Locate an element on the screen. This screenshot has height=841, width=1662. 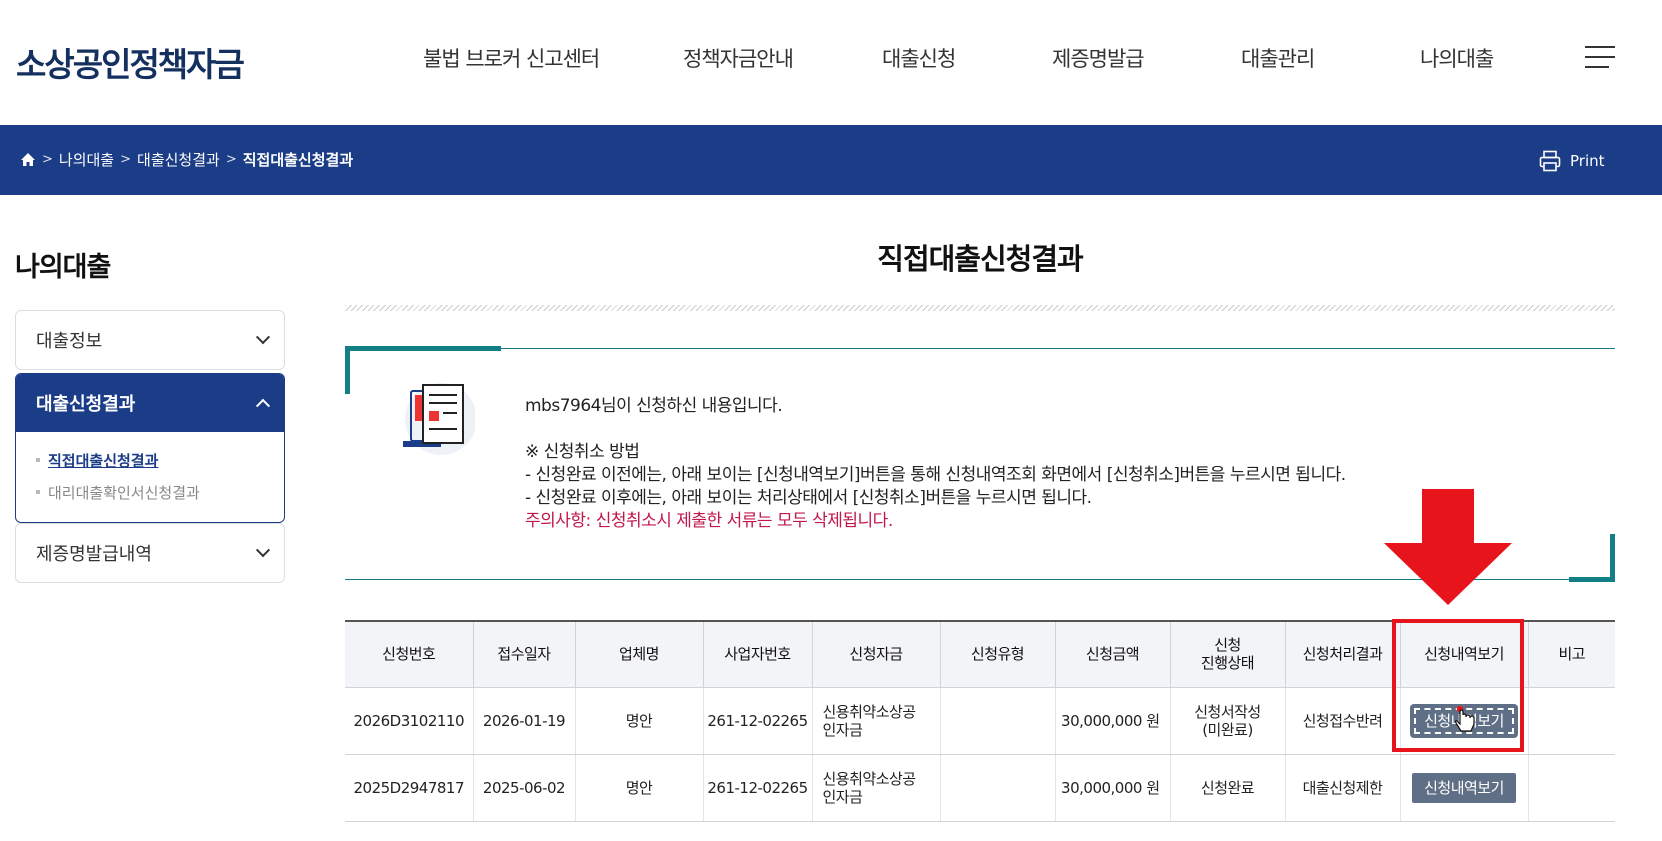
red-arrow-down-icon is located at coordinates (1448, 547).